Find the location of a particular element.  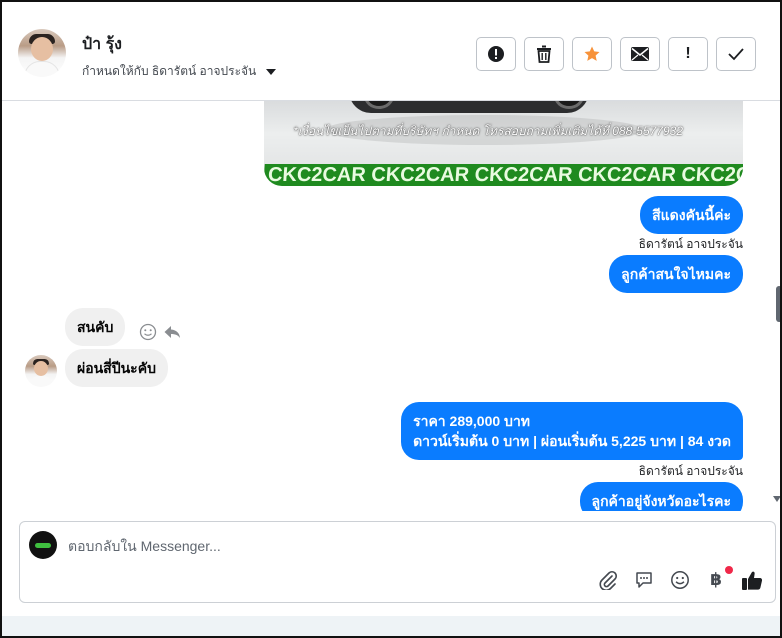

window-bottom-strip is located at coordinates (391, 626).